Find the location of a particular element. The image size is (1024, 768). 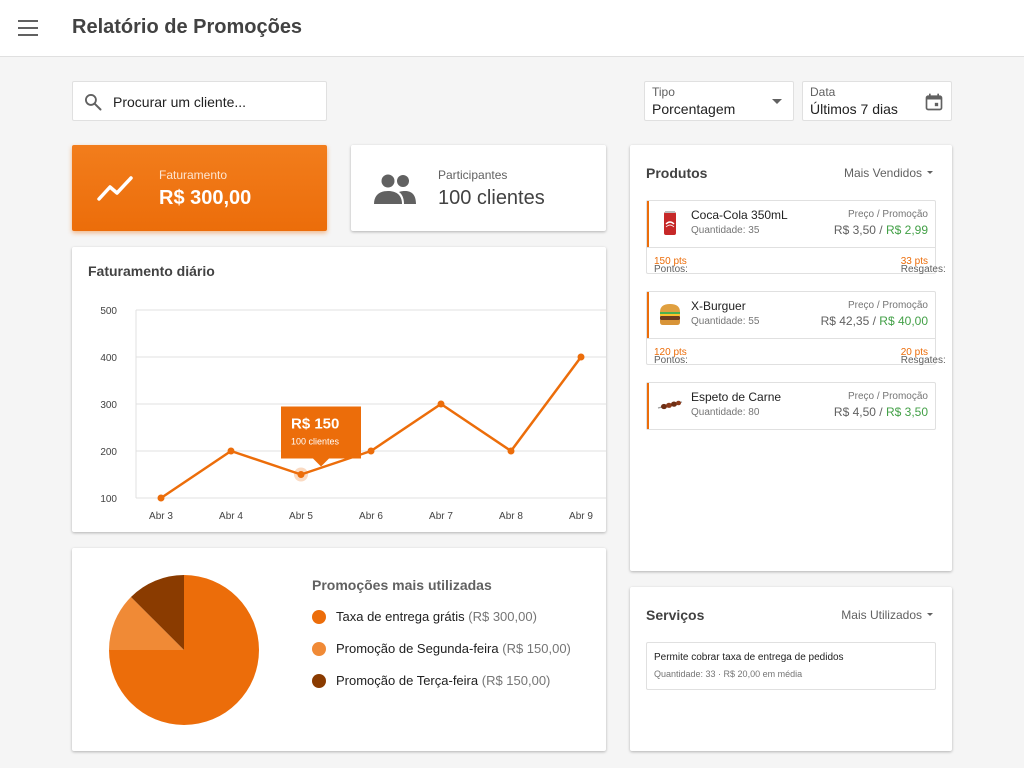

legend-item: Promoção de Segunda-feira (R$ 150,00) is located at coordinates (441, 648).